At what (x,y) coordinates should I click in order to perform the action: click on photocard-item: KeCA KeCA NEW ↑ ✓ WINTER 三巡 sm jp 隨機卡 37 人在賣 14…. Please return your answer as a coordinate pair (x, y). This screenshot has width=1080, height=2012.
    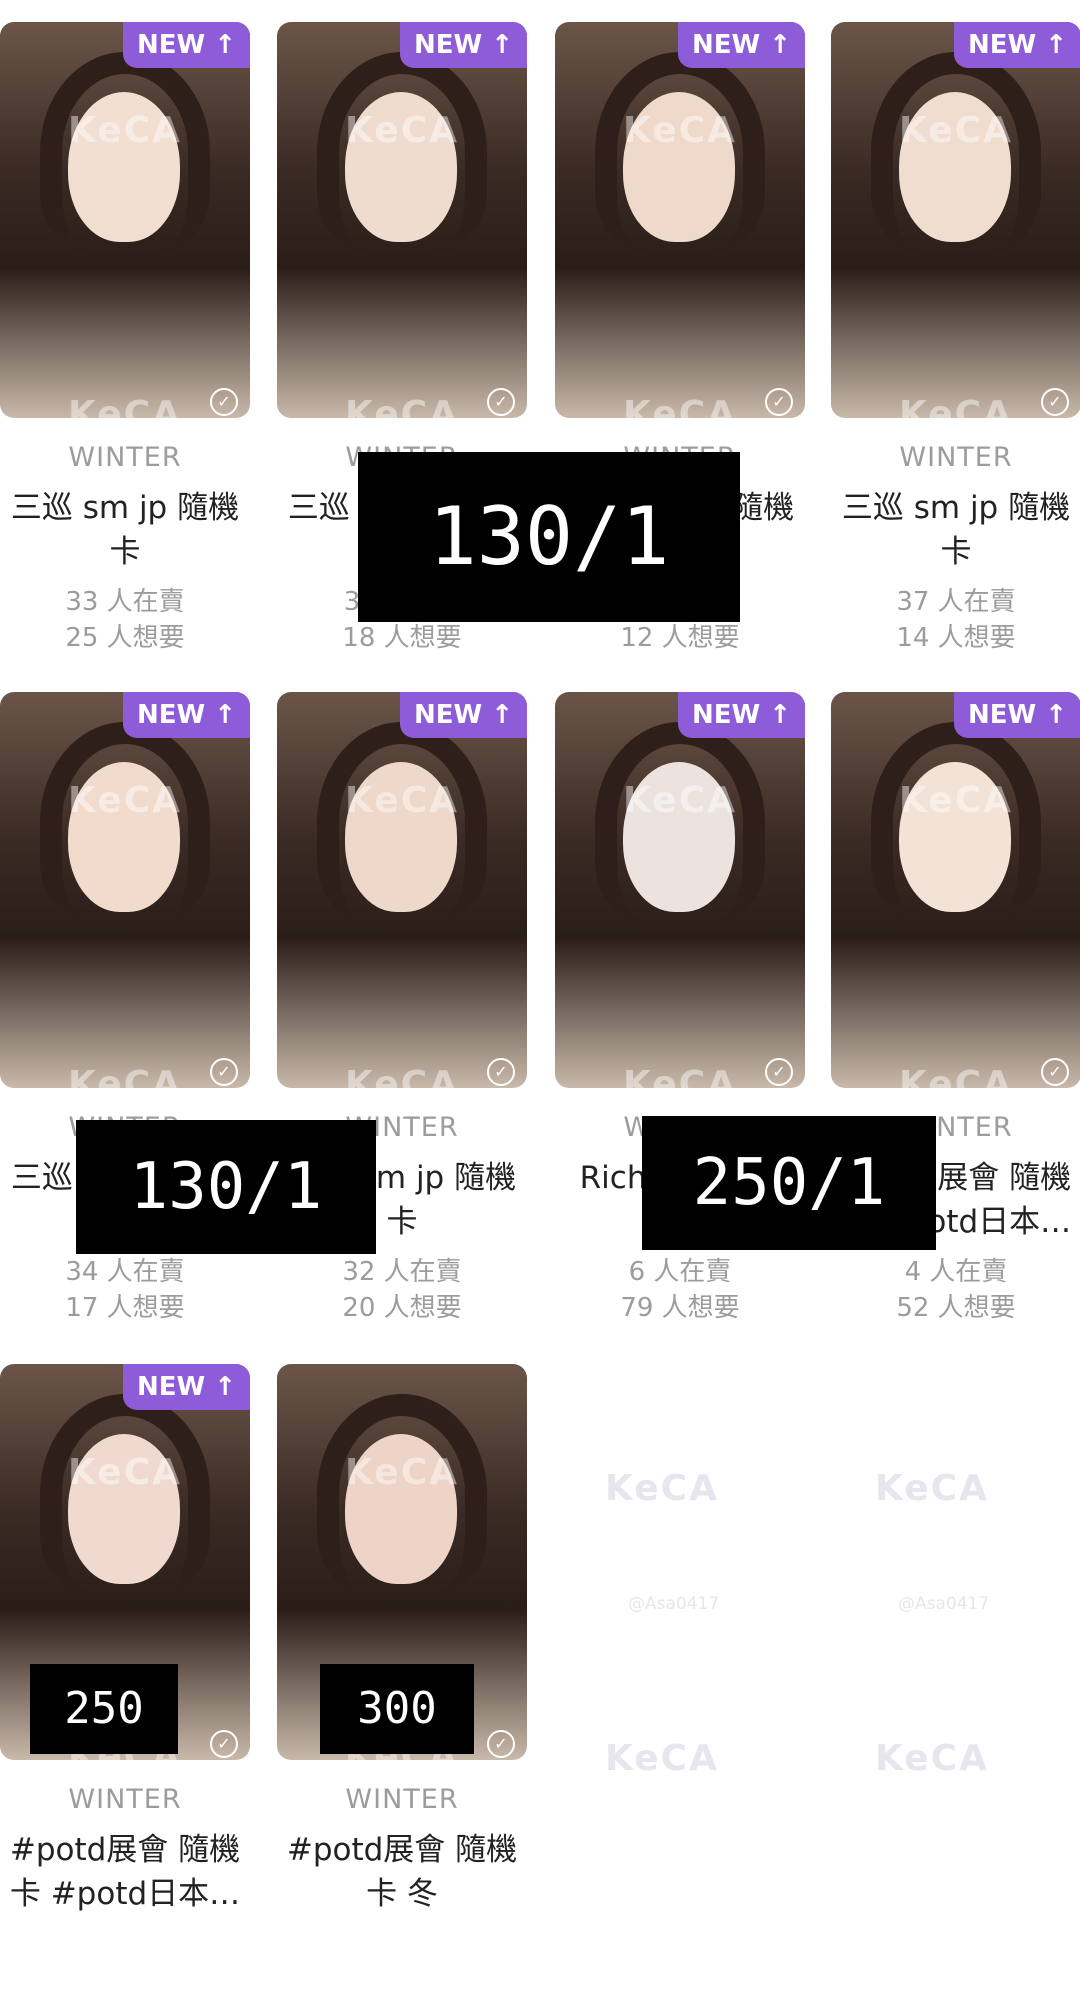
    Looking at the image, I should click on (955, 335).